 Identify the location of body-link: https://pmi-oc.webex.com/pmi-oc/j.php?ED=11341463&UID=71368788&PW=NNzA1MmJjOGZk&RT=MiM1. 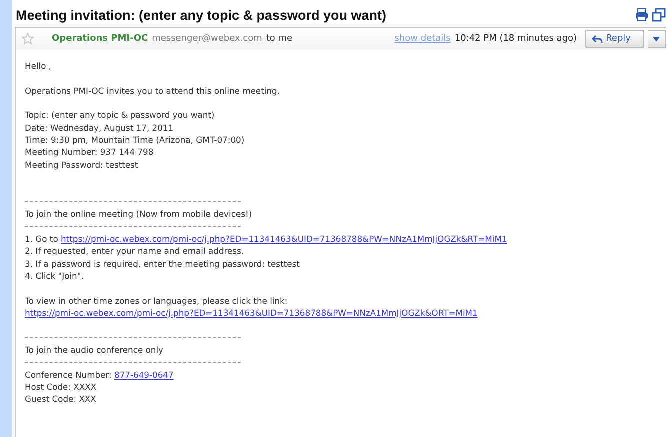
(284, 239).